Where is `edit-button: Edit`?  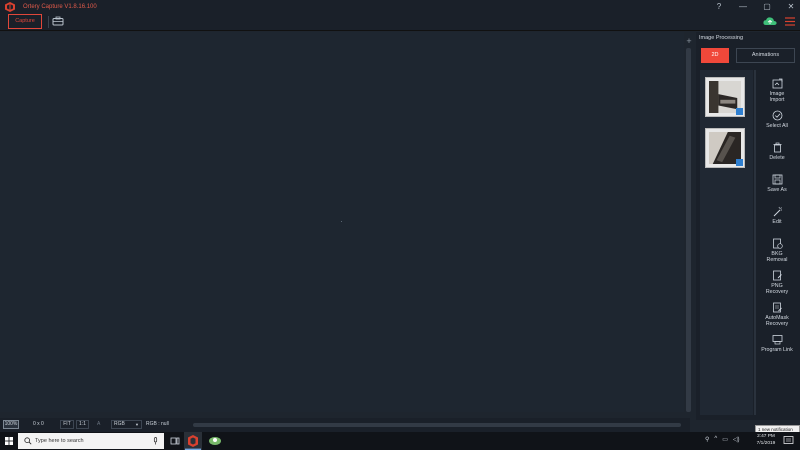
edit-button: Edit is located at coordinates (777, 215).